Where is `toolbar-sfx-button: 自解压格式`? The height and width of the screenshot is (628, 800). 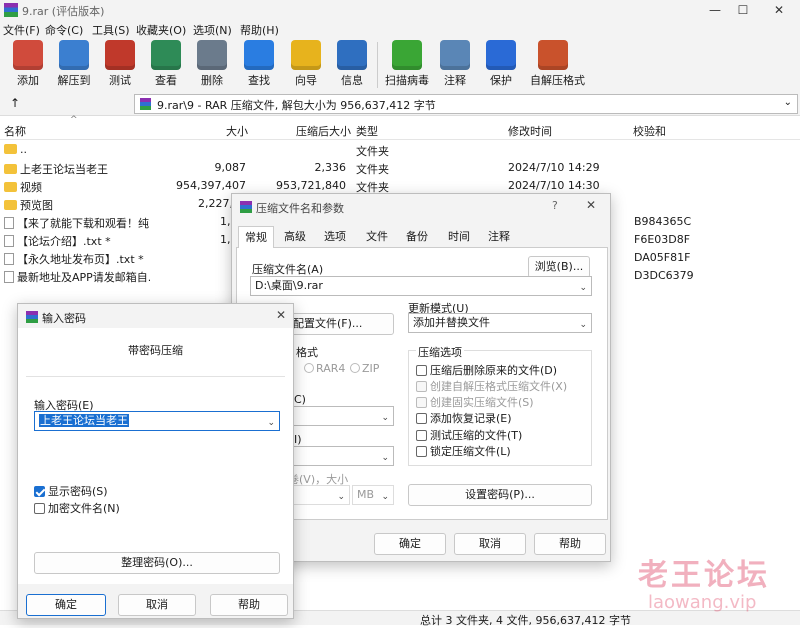
toolbar-sfx-button: 自解压格式 is located at coordinates (557, 65).